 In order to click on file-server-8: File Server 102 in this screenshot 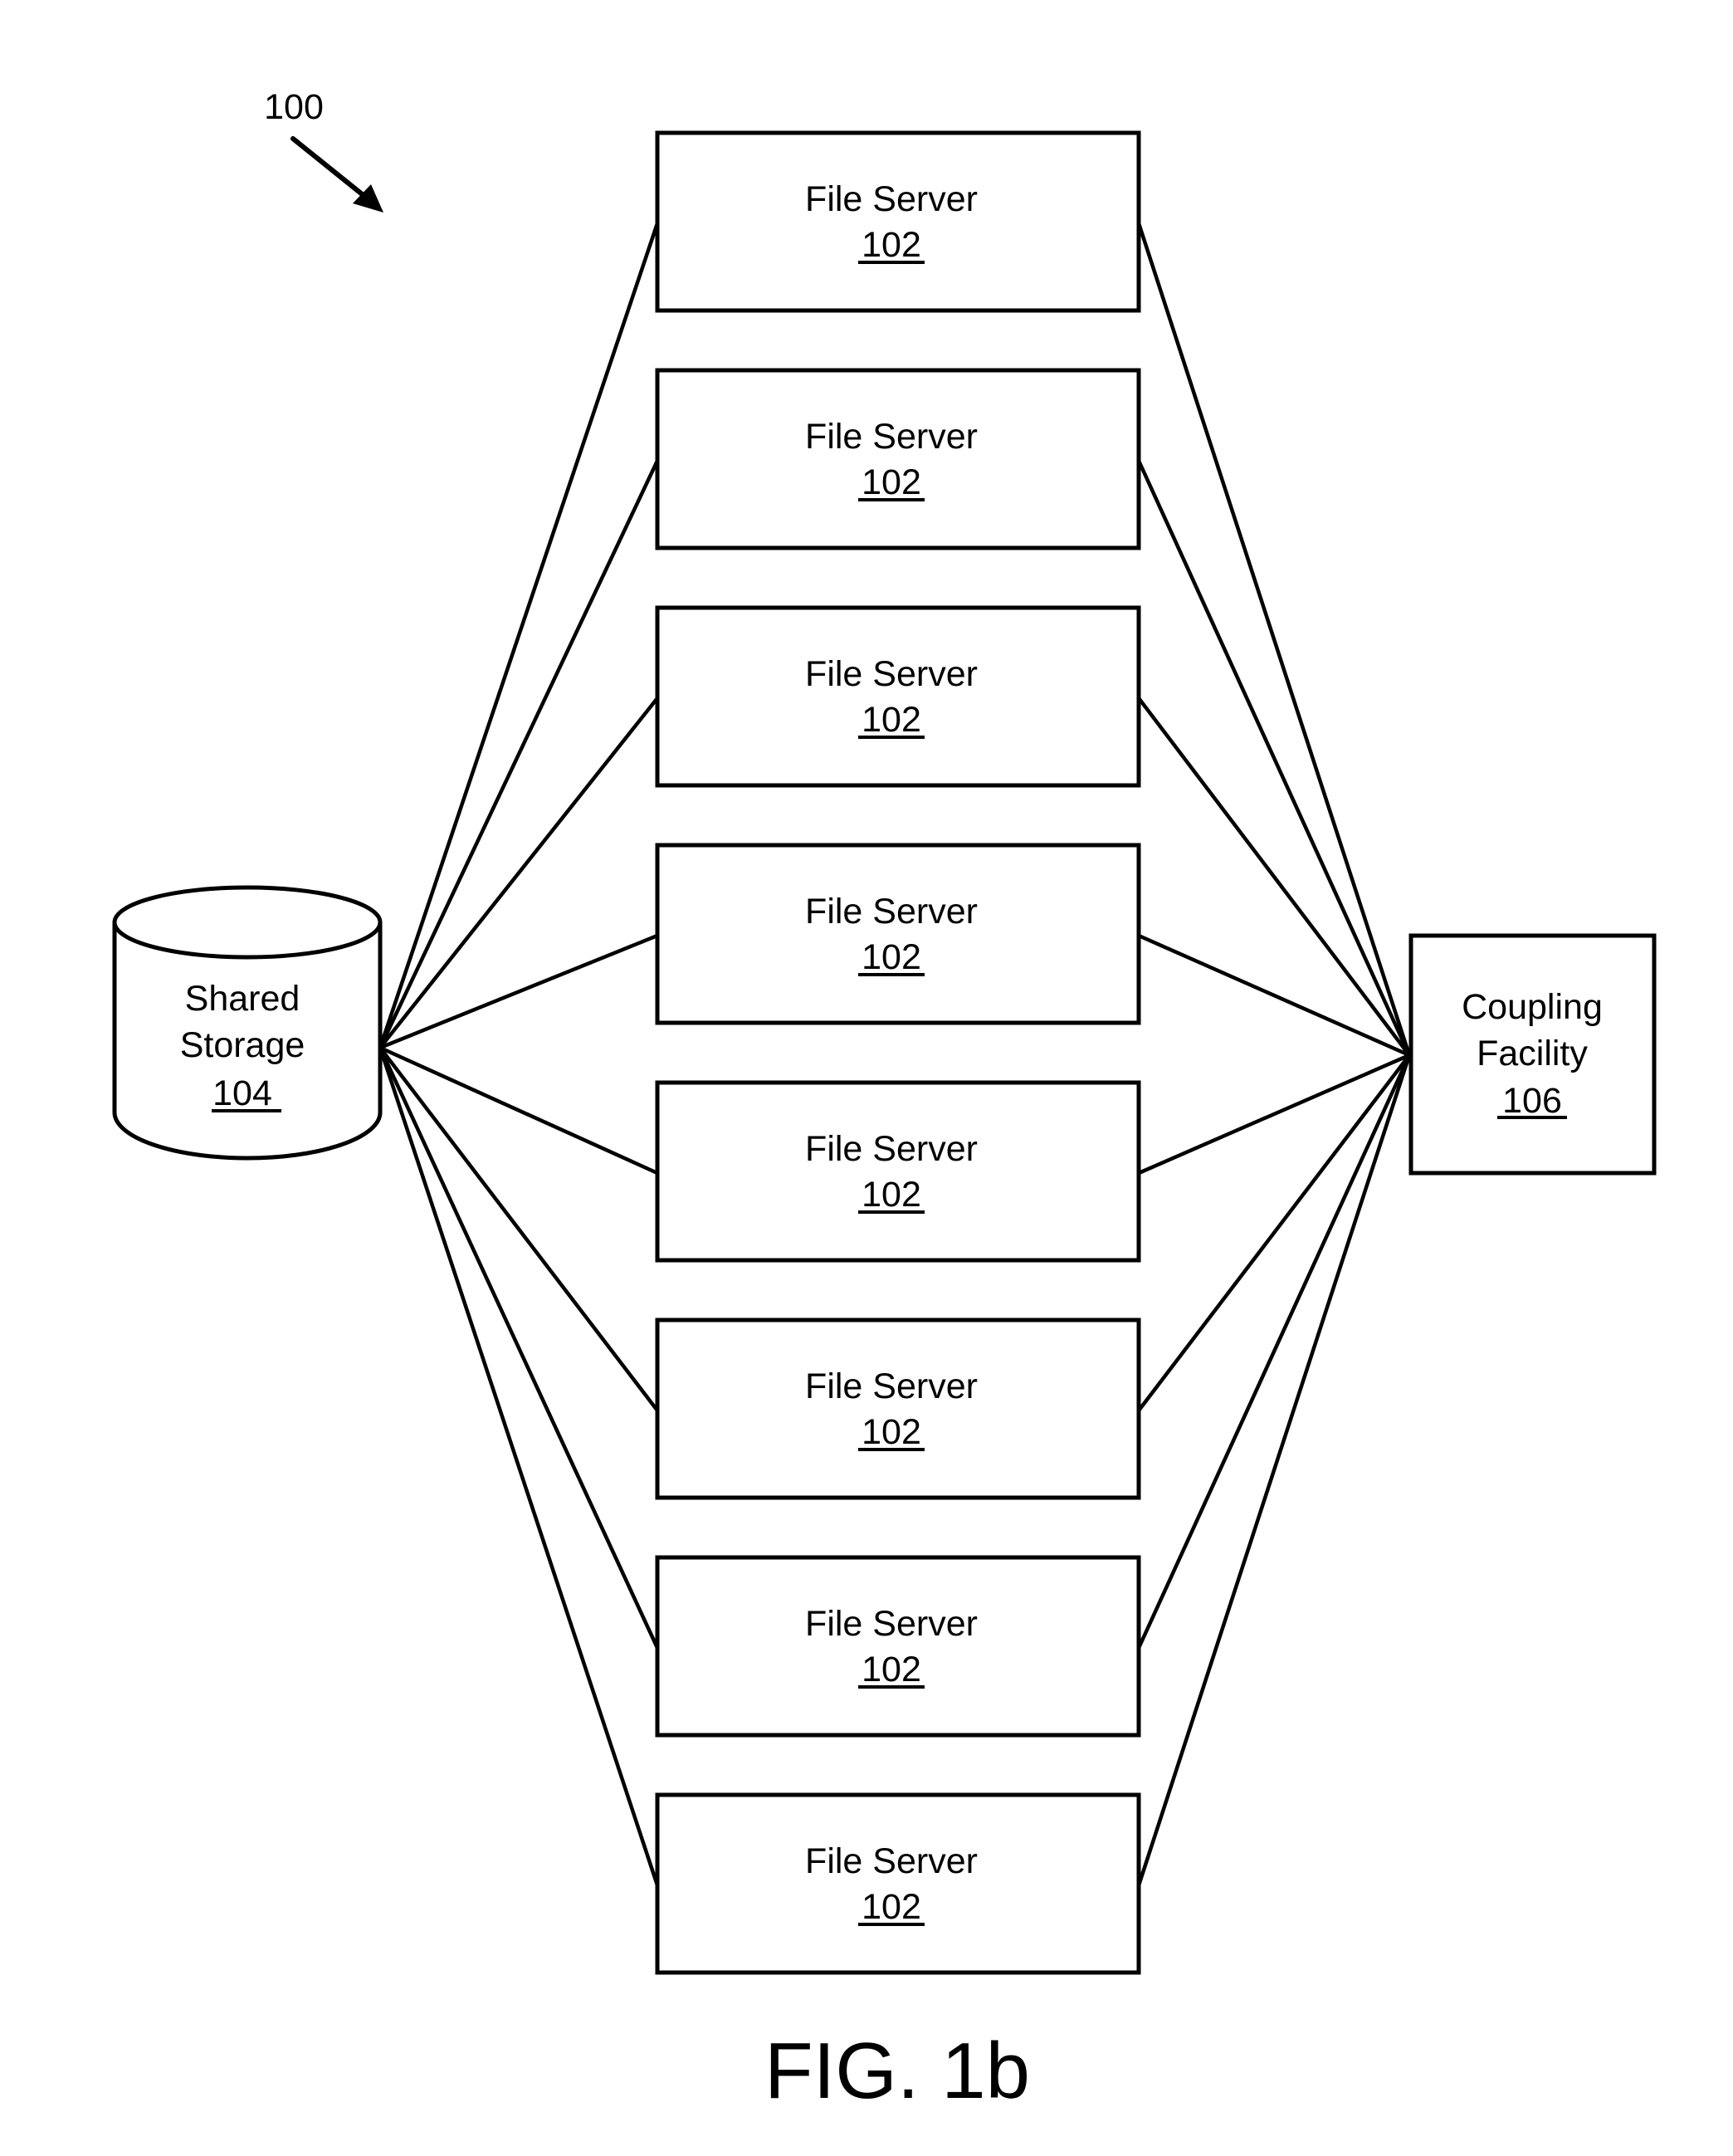, I will do `click(898, 1883)`.